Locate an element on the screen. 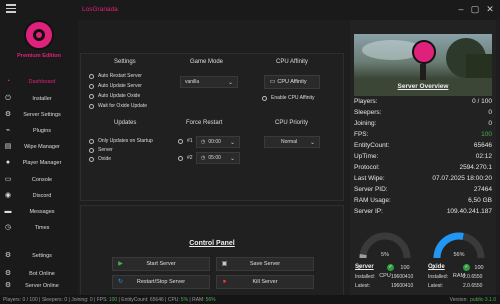 The height and width of the screenshot is (304, 500). auto-update-oxide-option: Auto Update Oxide is located at coordinates (114, 96).